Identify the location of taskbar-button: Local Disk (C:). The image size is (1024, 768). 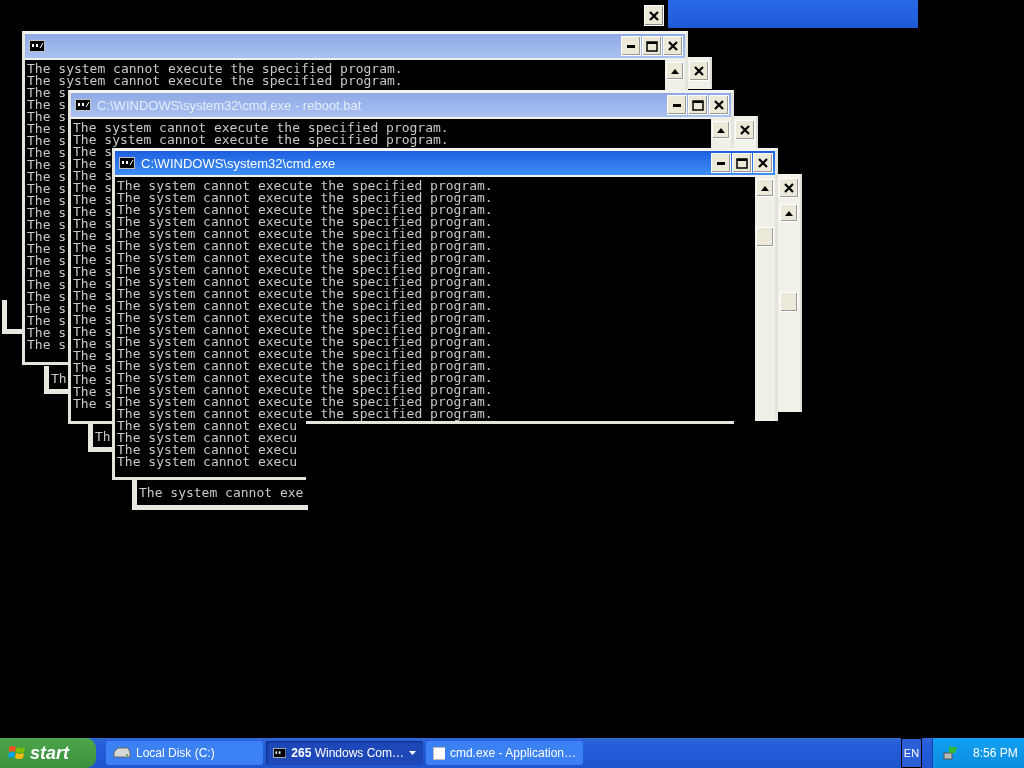
(184, 753).